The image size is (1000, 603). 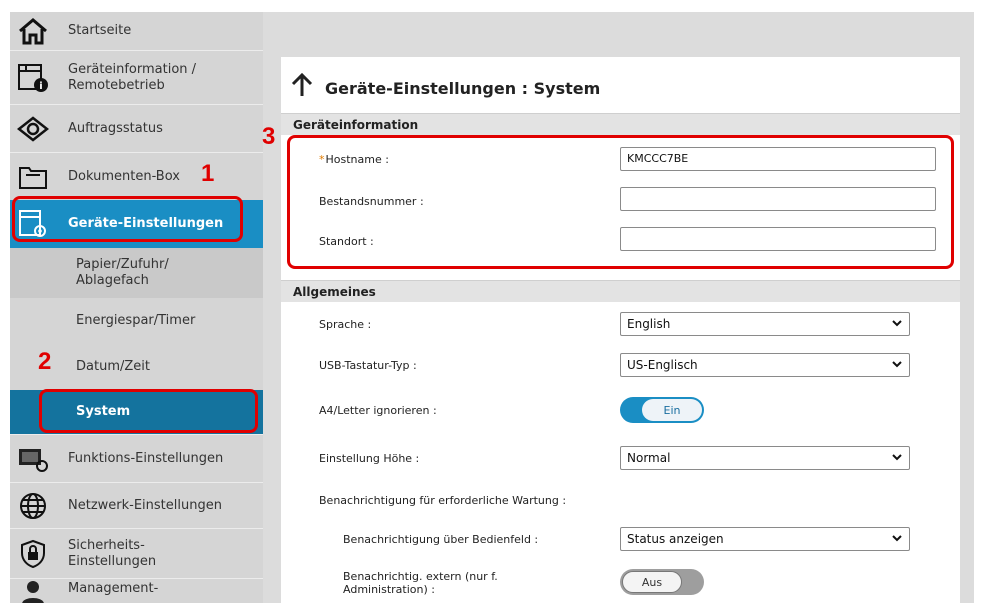 I want to click on sidebar-item-dokumenten-box: Dokumenten-Box, so click(x=136, y=176).